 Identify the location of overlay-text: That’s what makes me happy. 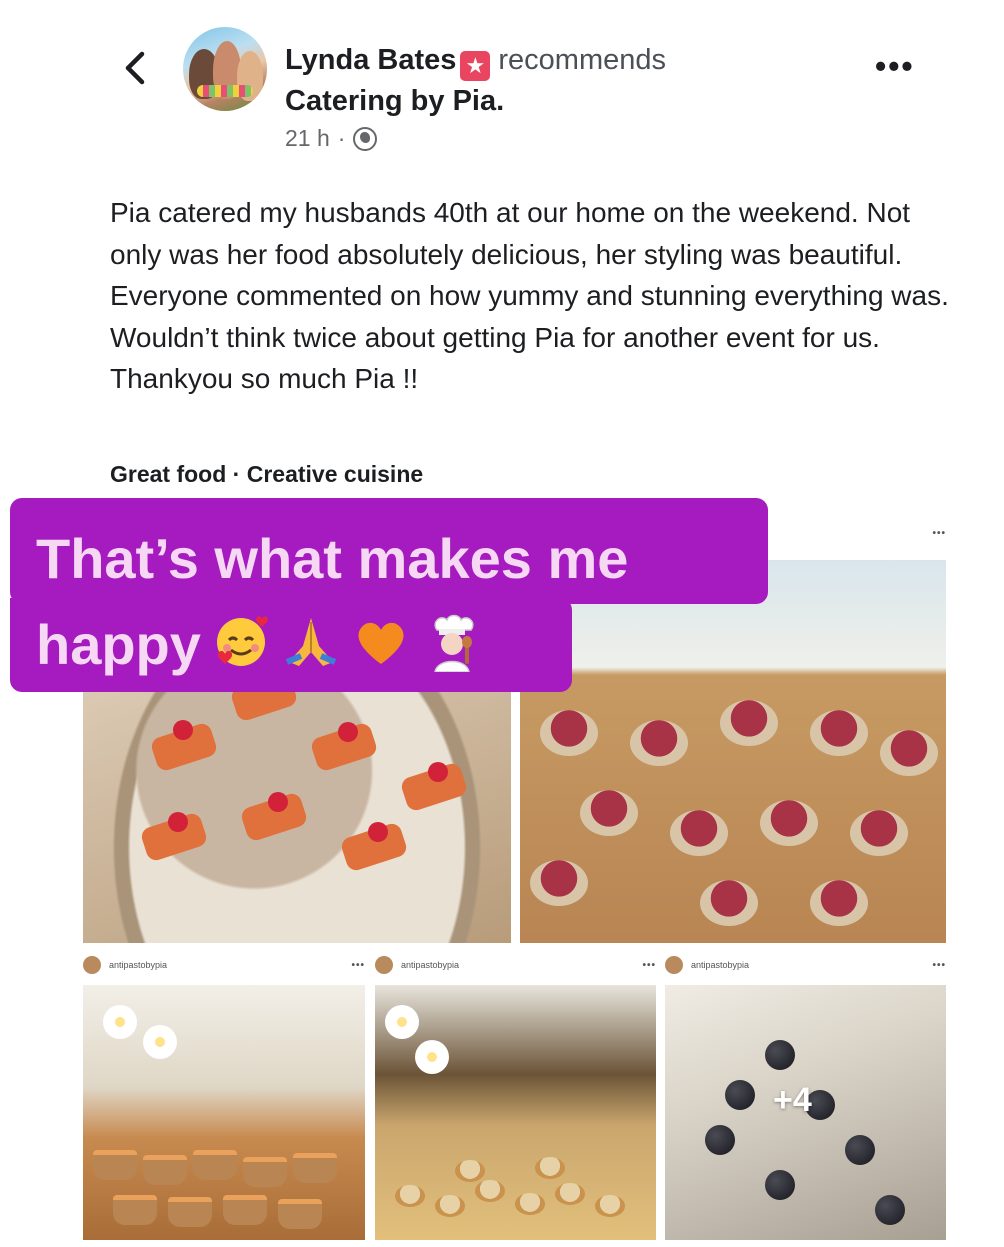
(406, 602).